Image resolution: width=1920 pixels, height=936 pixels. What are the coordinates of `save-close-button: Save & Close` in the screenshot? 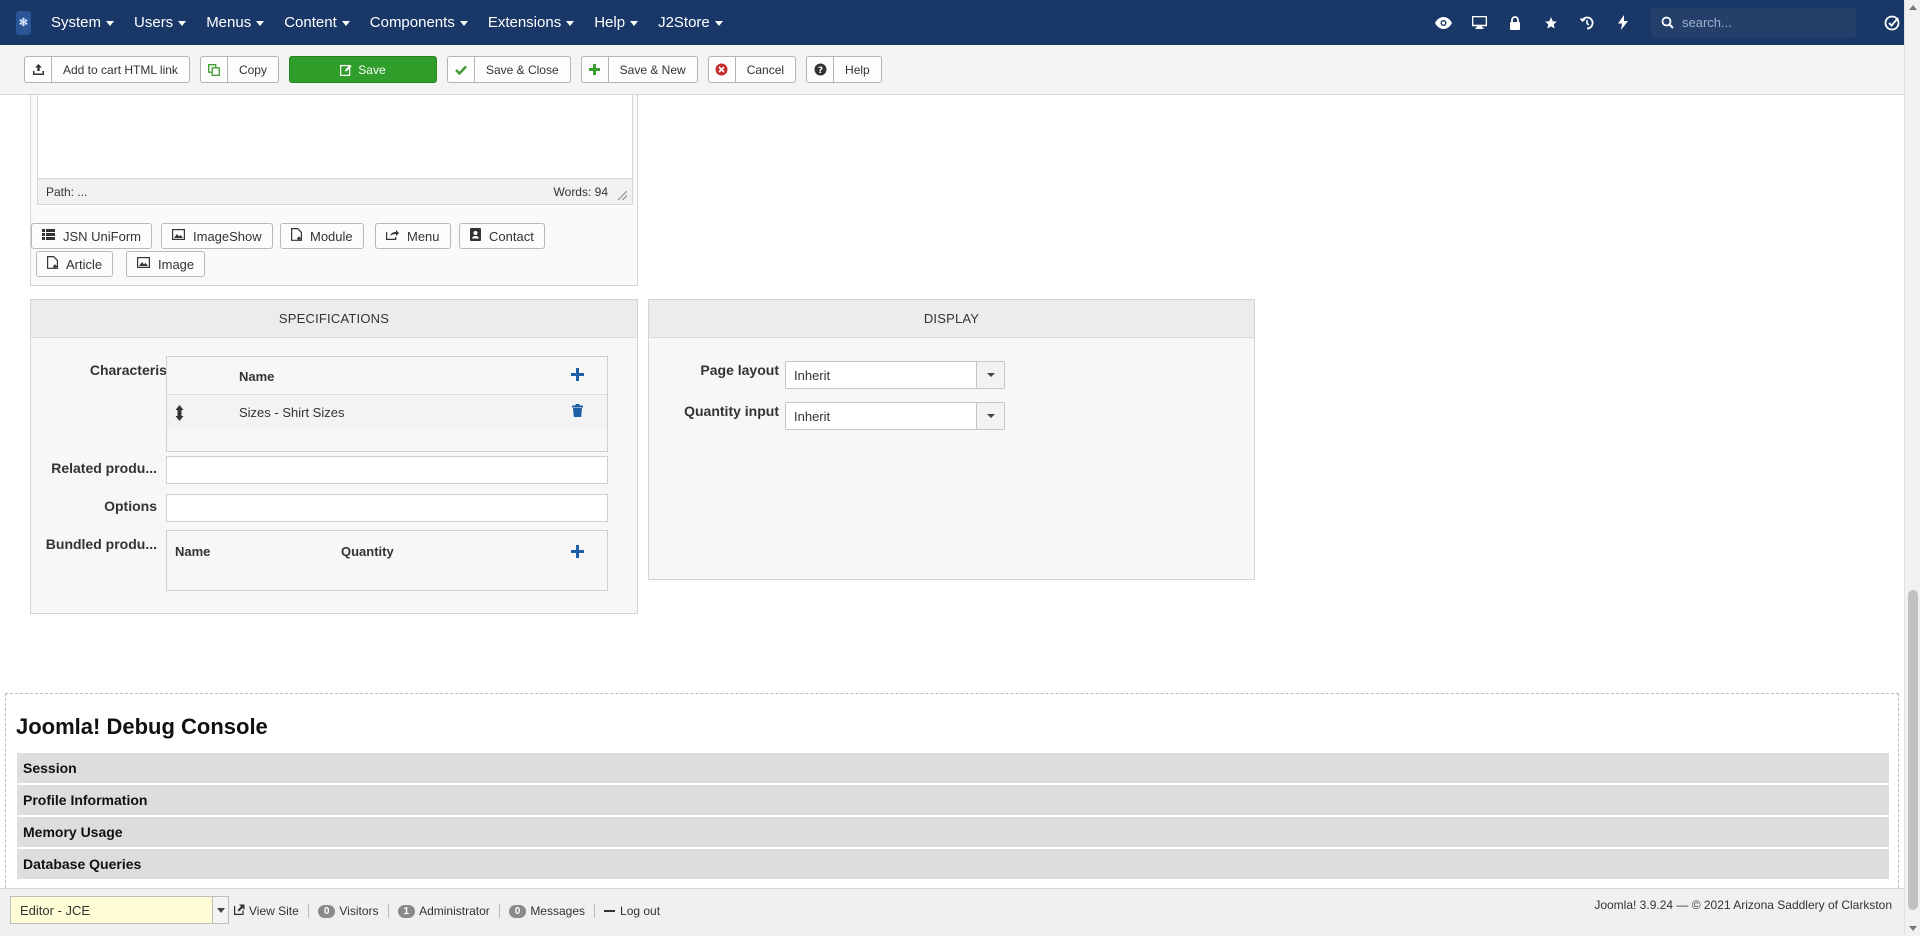 It's located at (508, 69).